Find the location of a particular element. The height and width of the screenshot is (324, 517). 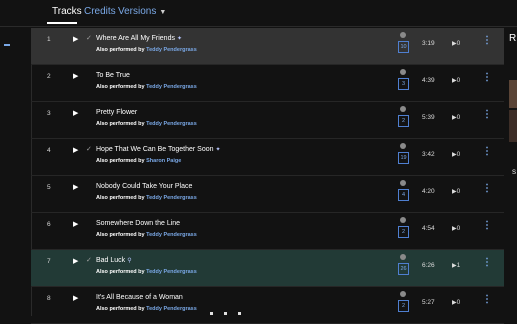

track-title-text: Nobody Could Take Your Place is located at coordinates (144, 186).